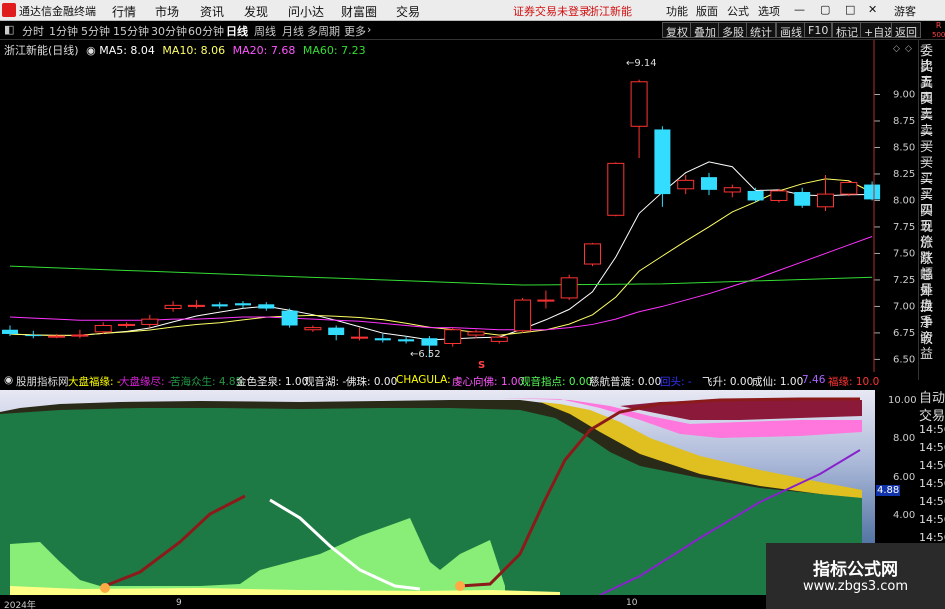 The height and width of the screenshot is (609, 945). Describe the element at coordinates (906, 30) in the screenshot. I see `btn-back: 返回` at that location.